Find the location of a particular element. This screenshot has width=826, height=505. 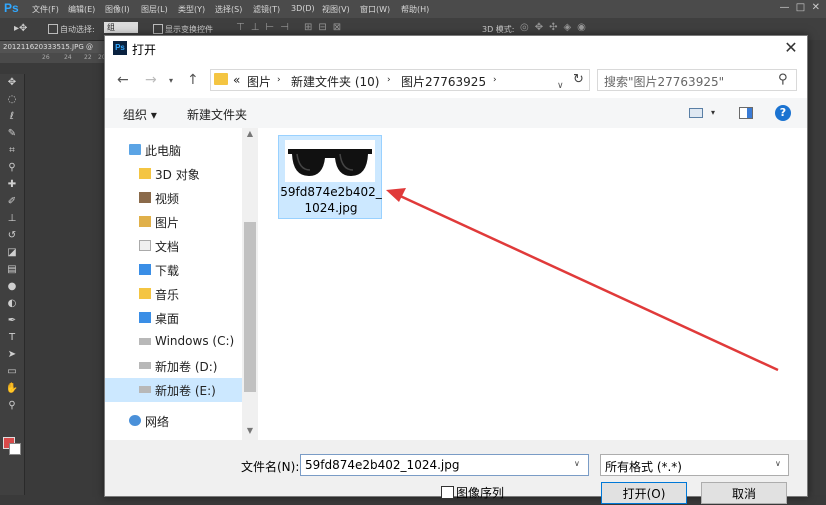

nav-item-music: 音乐 is located at coordinates (173, 294).